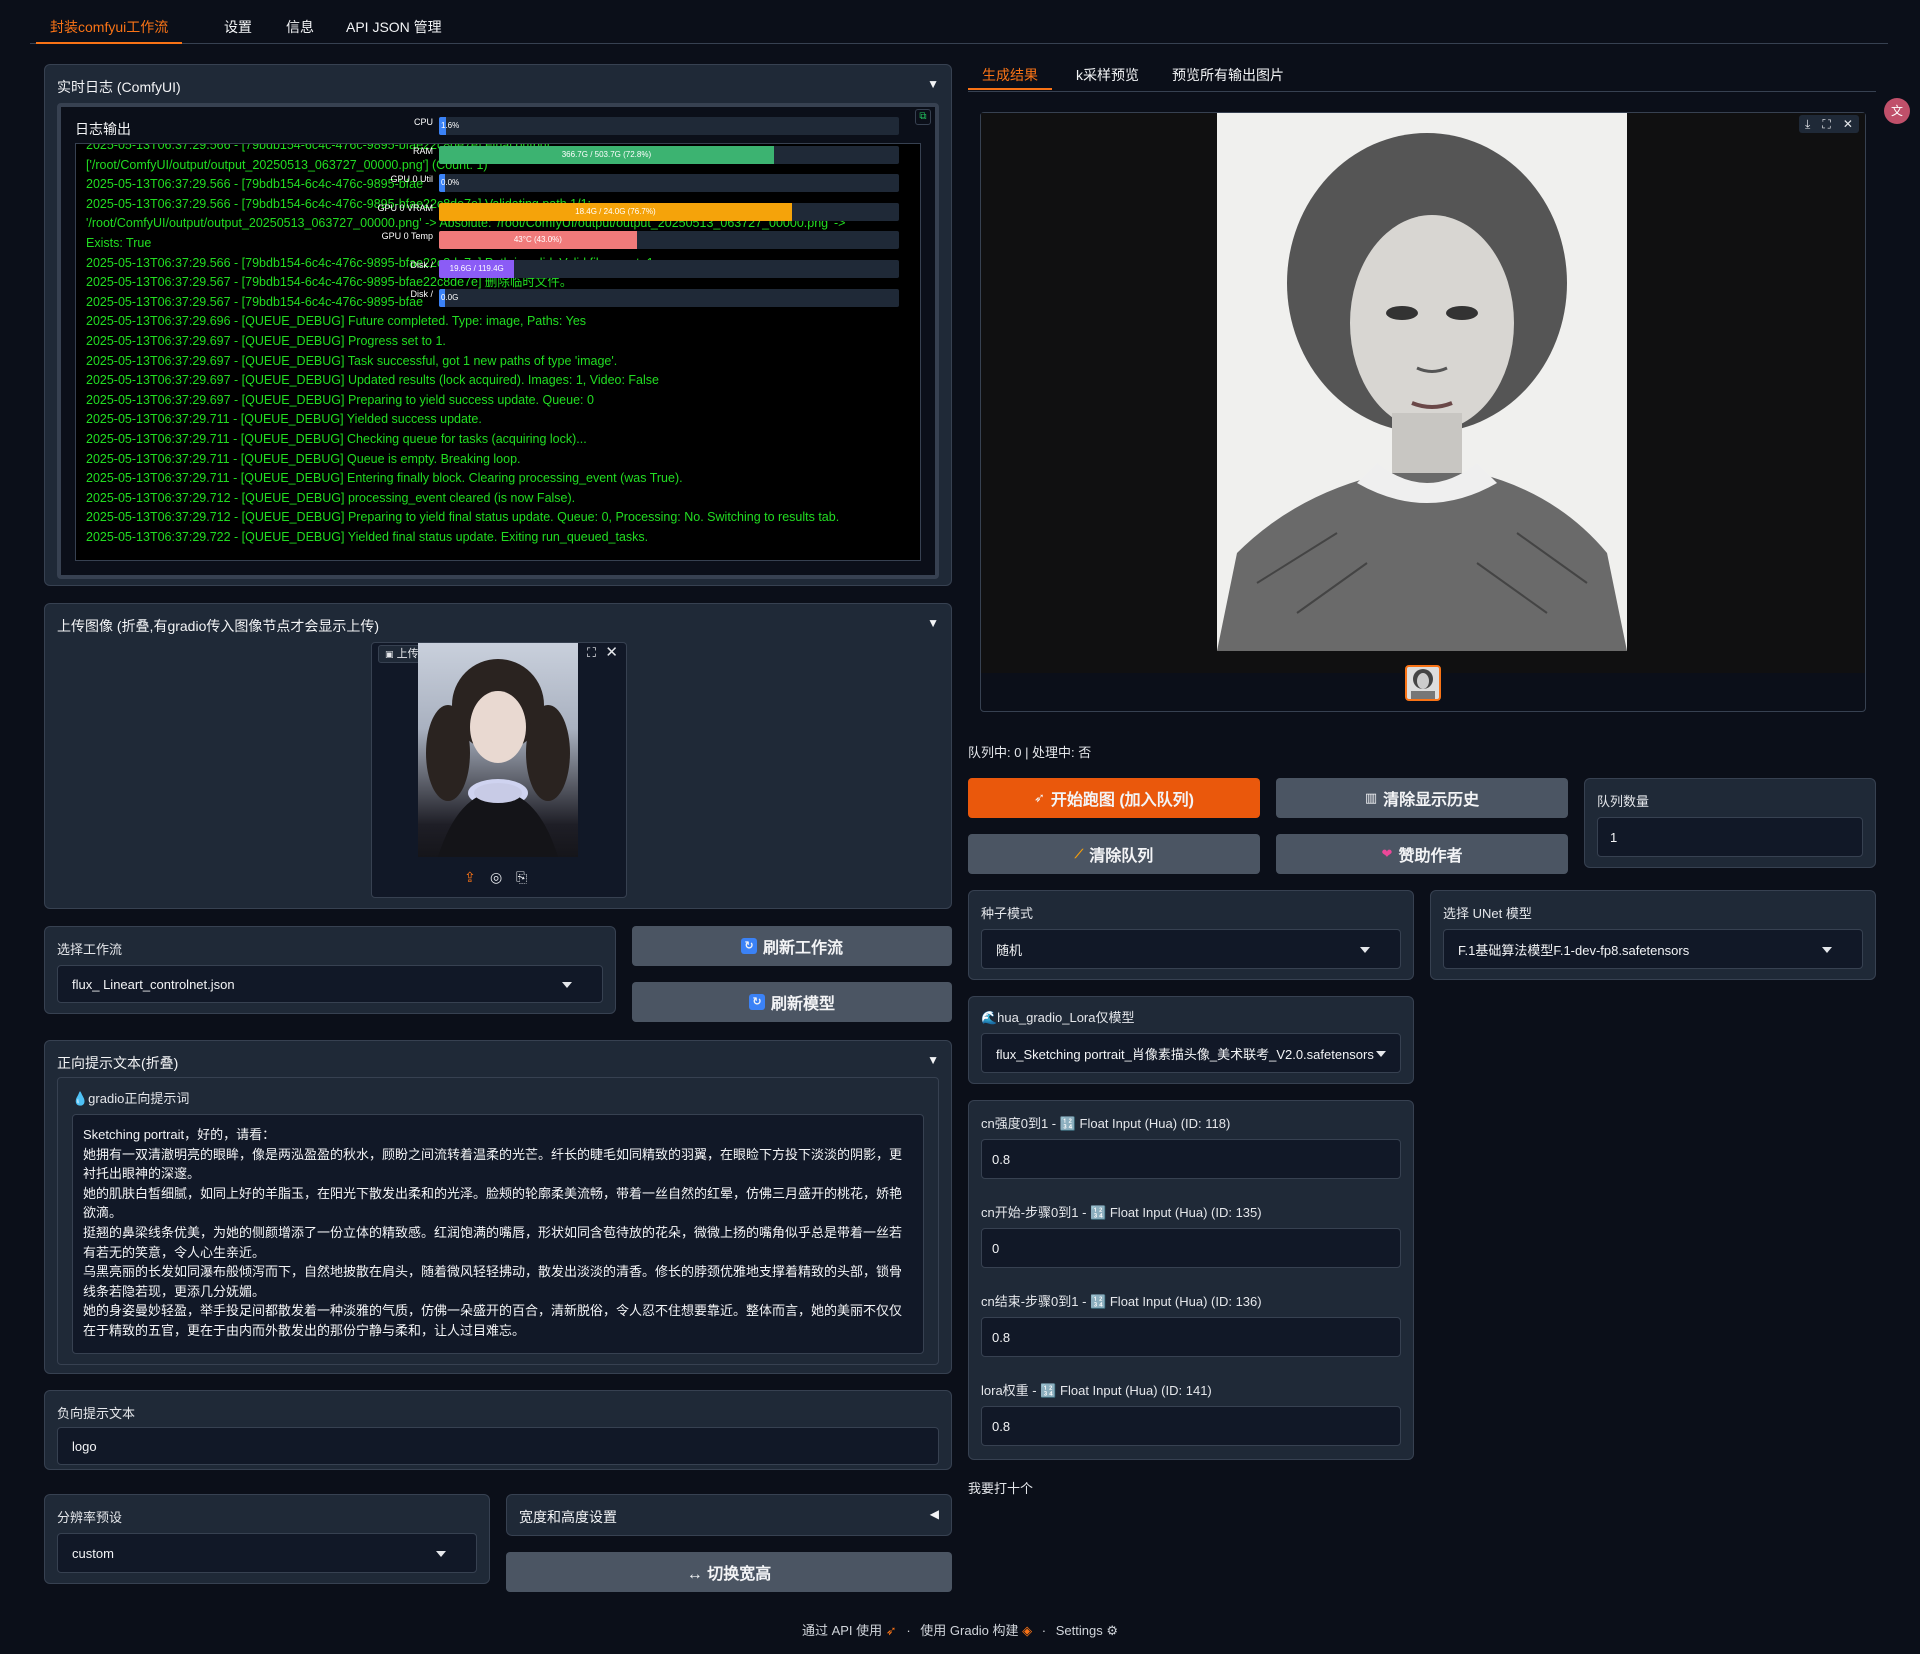 This screenshot has width=1920, height=1654. I want to click on resolution-dropdown: custom, so click(267, 1553).